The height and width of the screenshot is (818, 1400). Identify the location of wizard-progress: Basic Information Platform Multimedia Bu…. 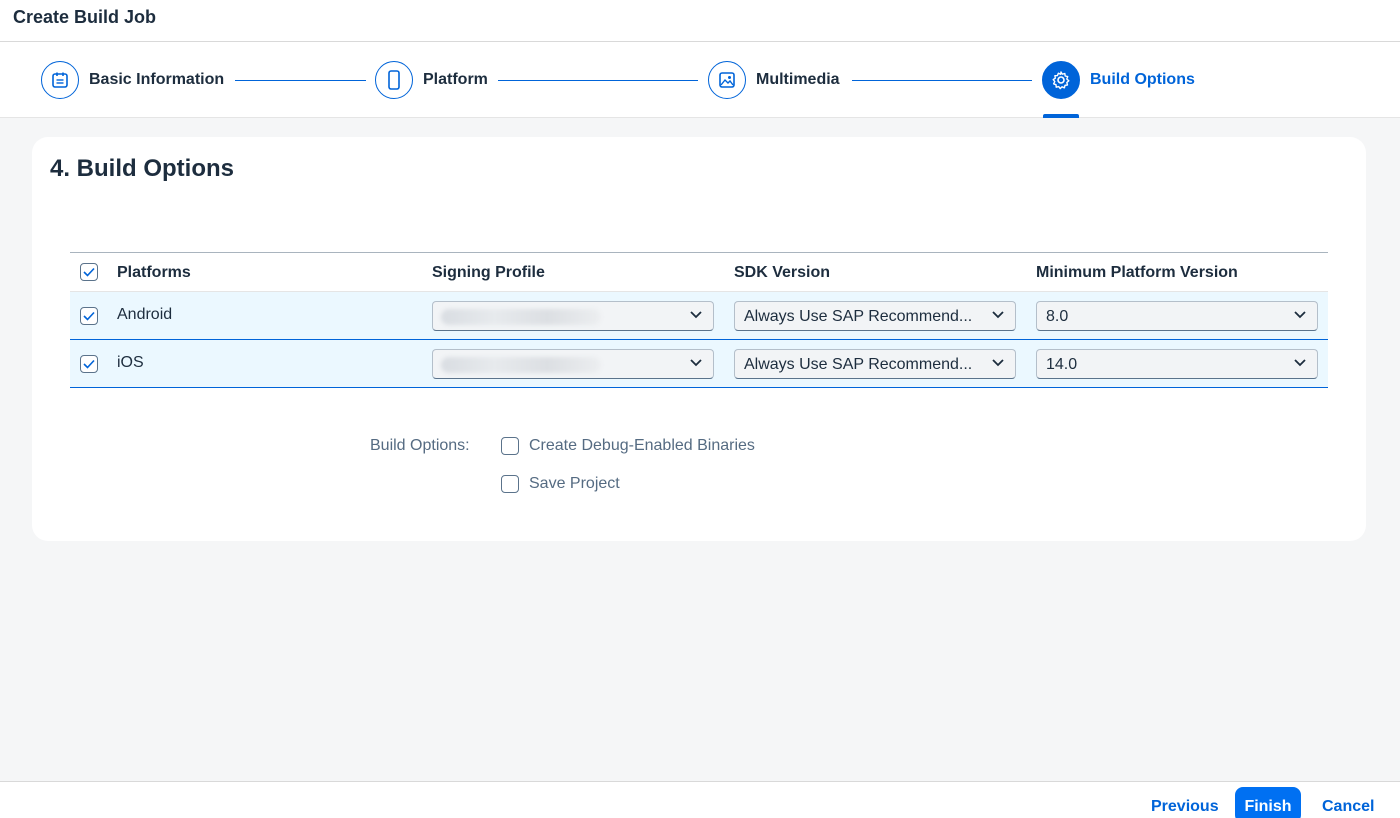
(700, 80).